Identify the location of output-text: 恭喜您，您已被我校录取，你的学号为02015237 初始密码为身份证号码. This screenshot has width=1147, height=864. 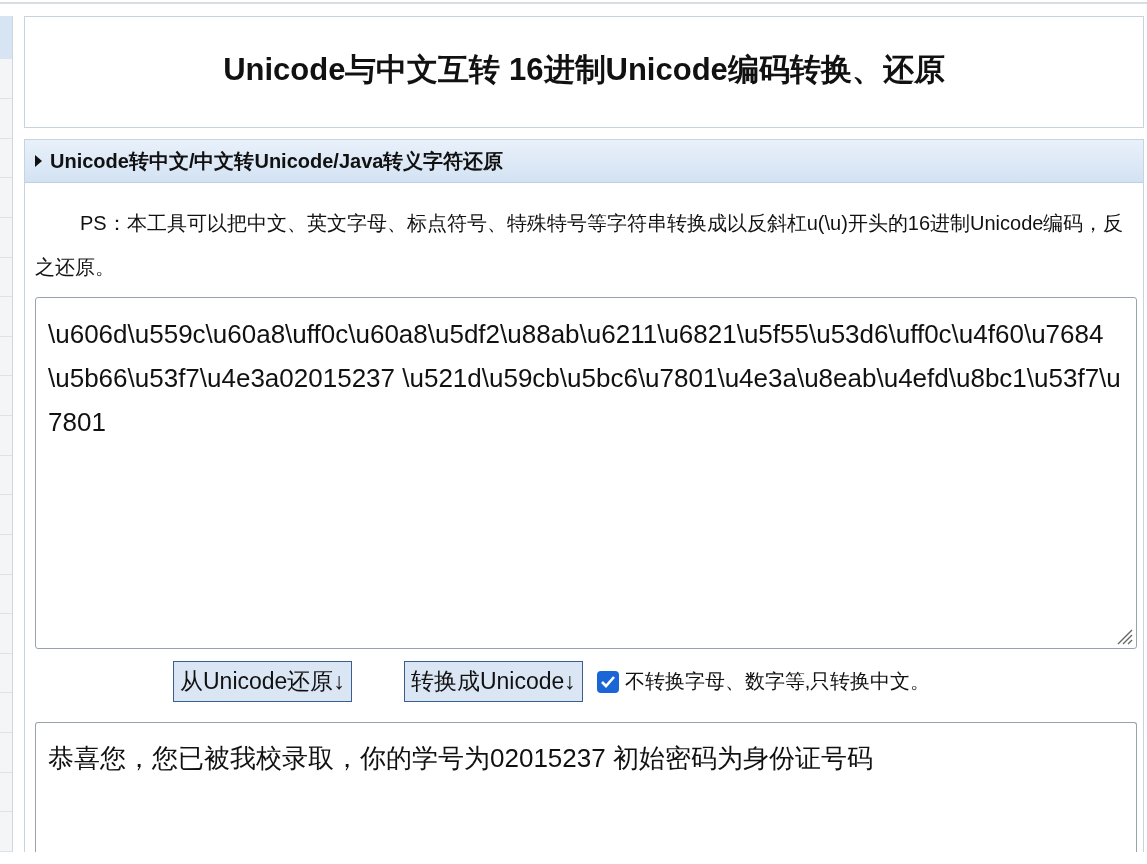
(460, 758).